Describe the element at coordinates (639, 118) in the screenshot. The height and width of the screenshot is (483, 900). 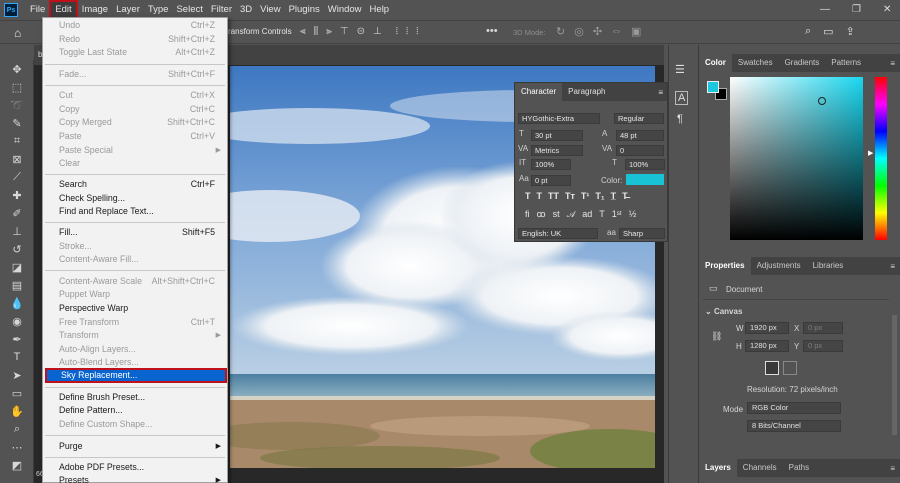
I see `font-style-select: Regular` at that location.